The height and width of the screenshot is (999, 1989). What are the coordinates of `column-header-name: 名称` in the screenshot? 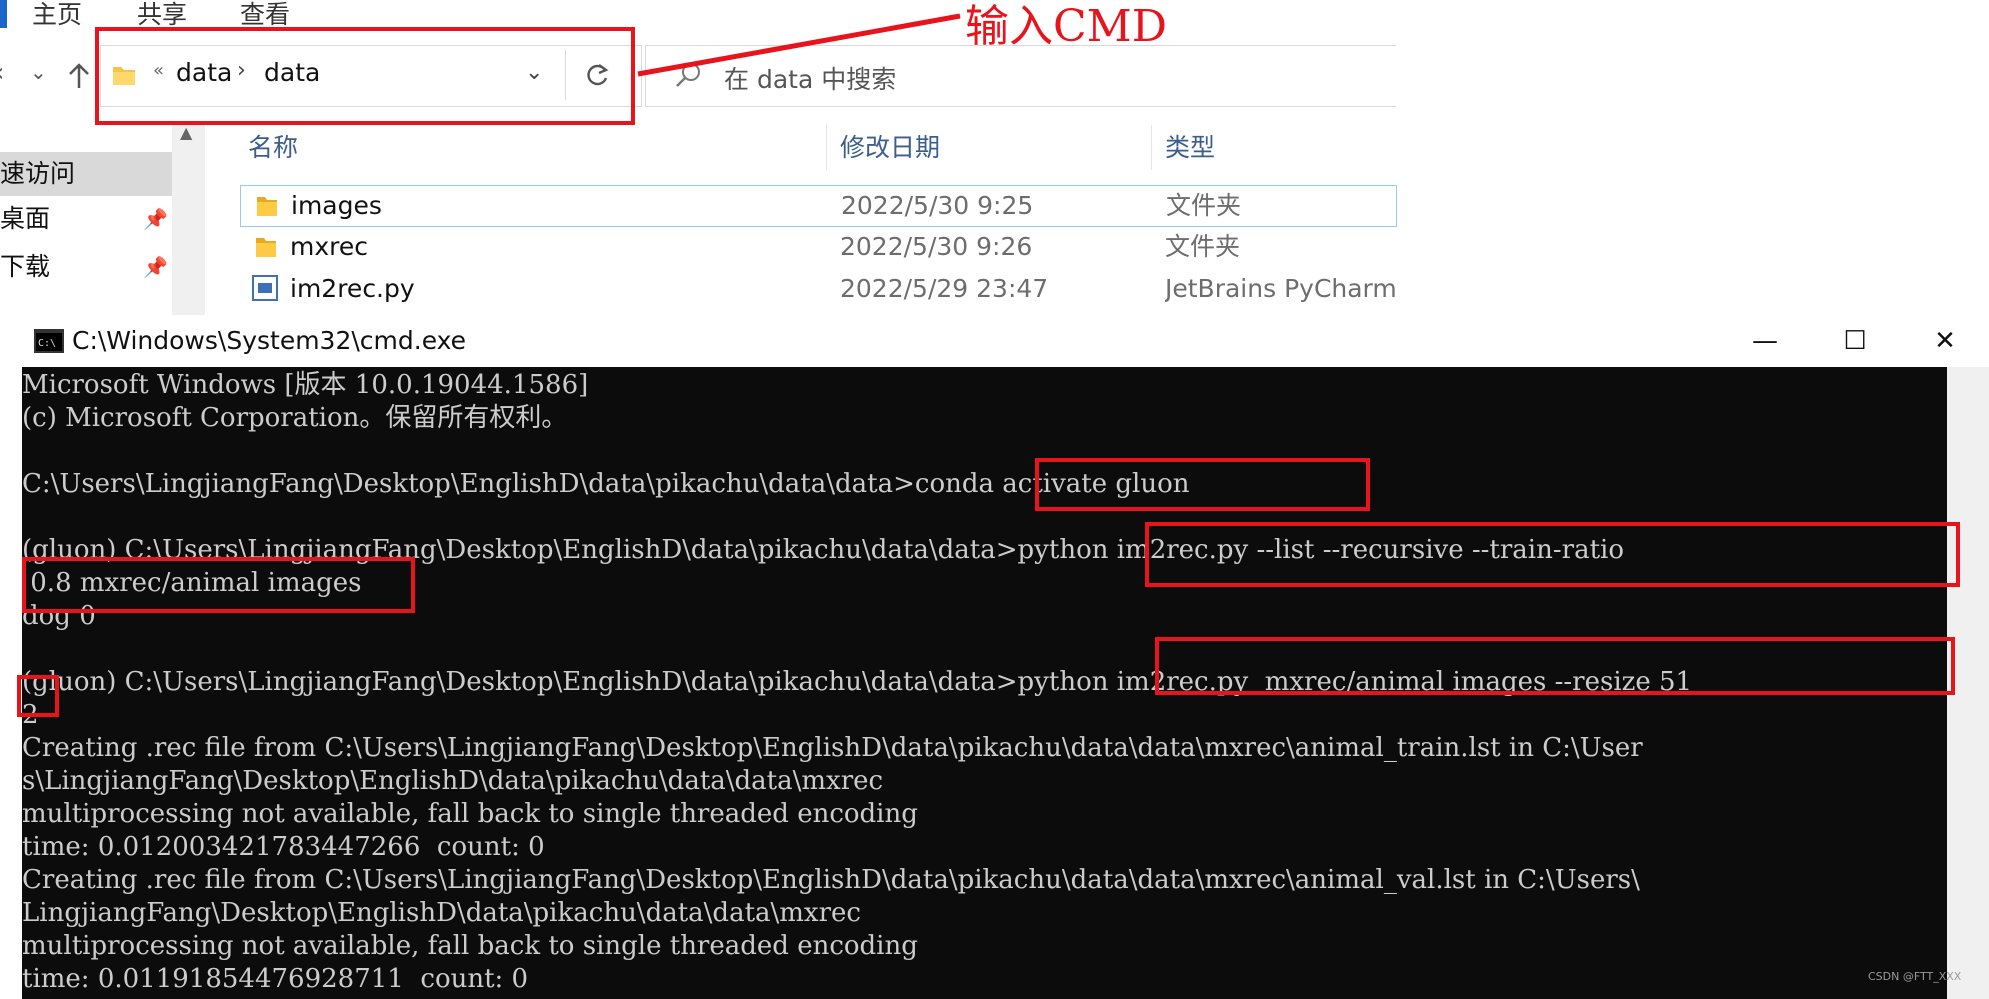 It's located at (273, 148).